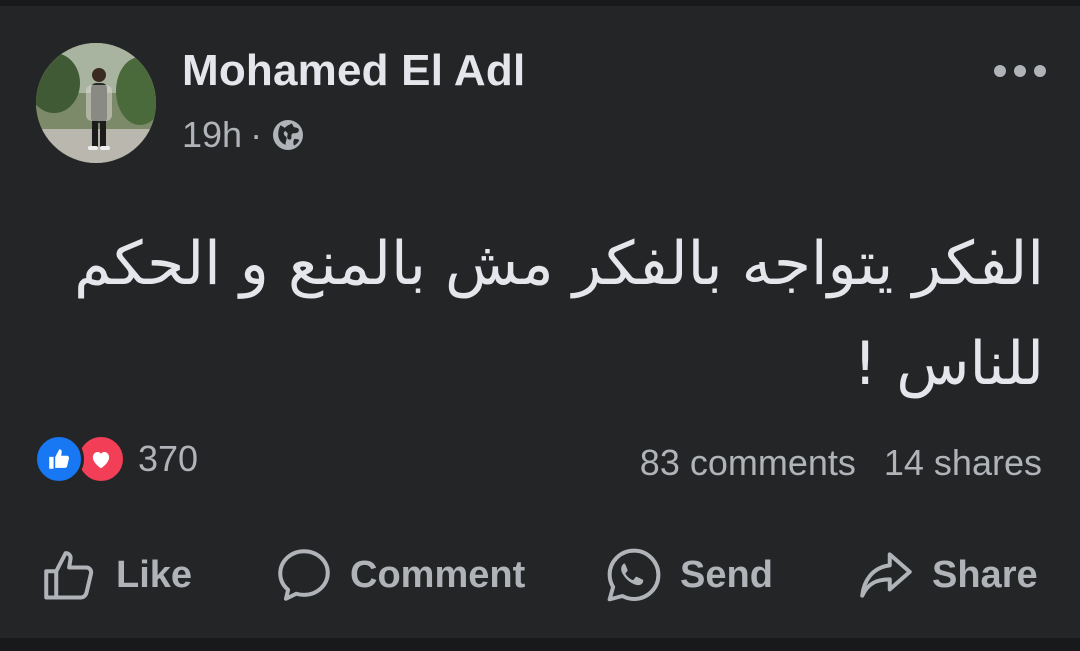 This screenshot has width=1080, height=651. Describe the element at coordinates (353, 71) in the screenshot. I see `author-name: Mohamed El Adl` at that location.